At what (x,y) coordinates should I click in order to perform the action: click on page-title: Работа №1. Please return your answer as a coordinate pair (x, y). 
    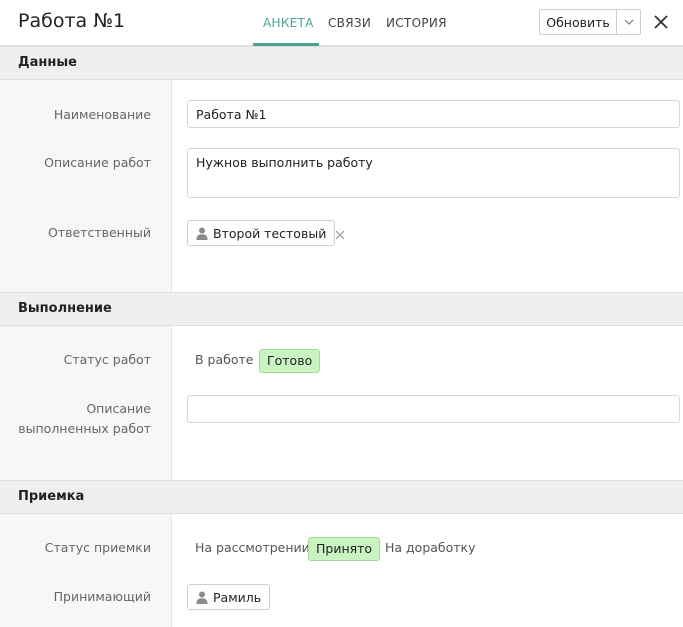
    Looking at the image, I should click on (72, 21).